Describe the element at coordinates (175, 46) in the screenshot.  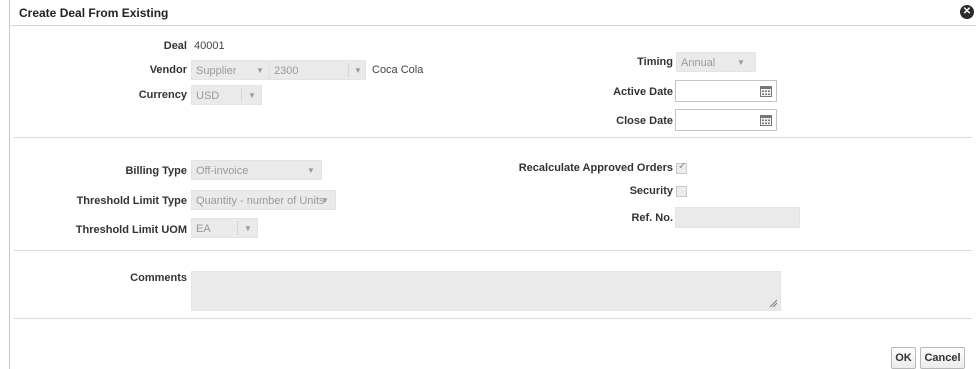
I see `deal-label: Deal` at that location.